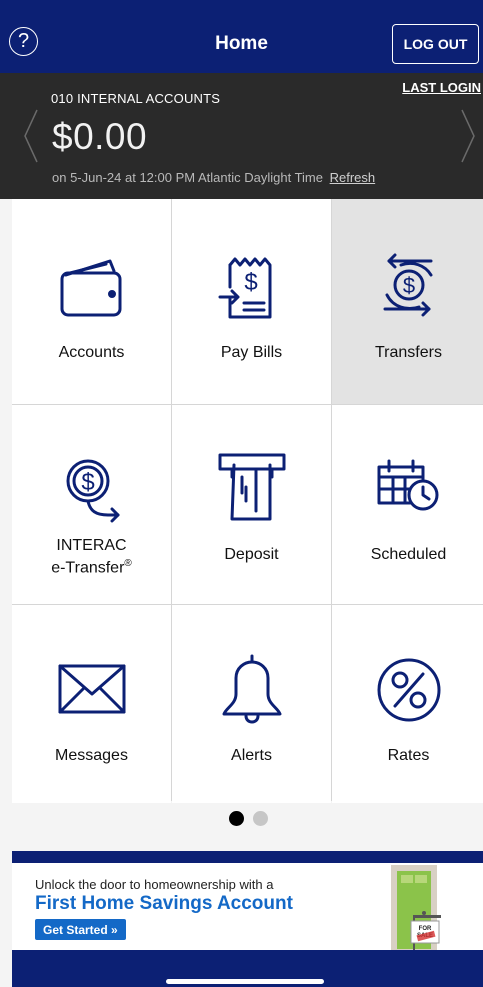  I want to click on bottom-bar, so click(247, 968).